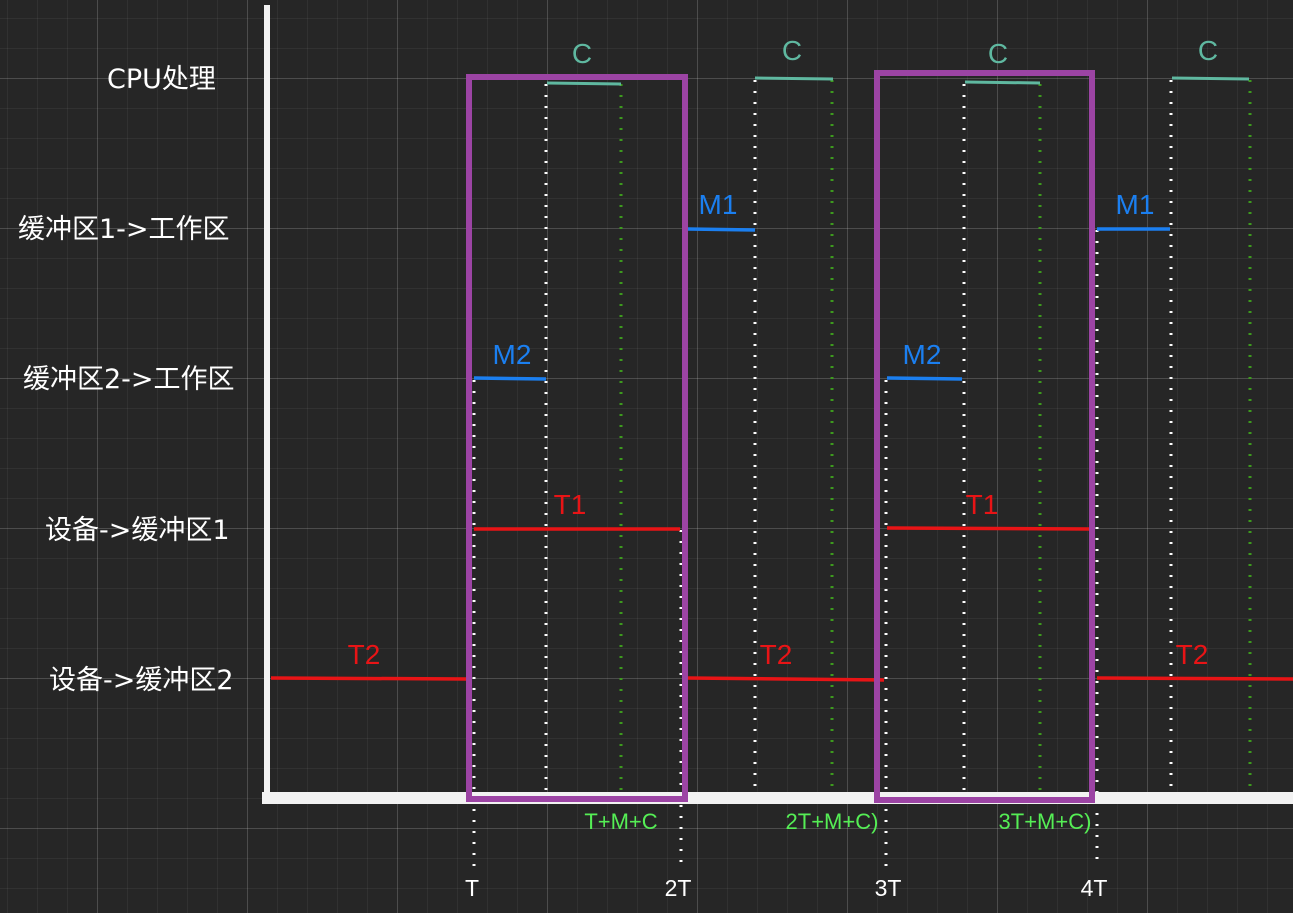 The width and height of the screenshot is (1293, 913). What do you see at coordinates (129, 379) in the screenshot?
I see `row-label-buf2-work: 缓冲区2->工作区` at bounding box center [129, 379].